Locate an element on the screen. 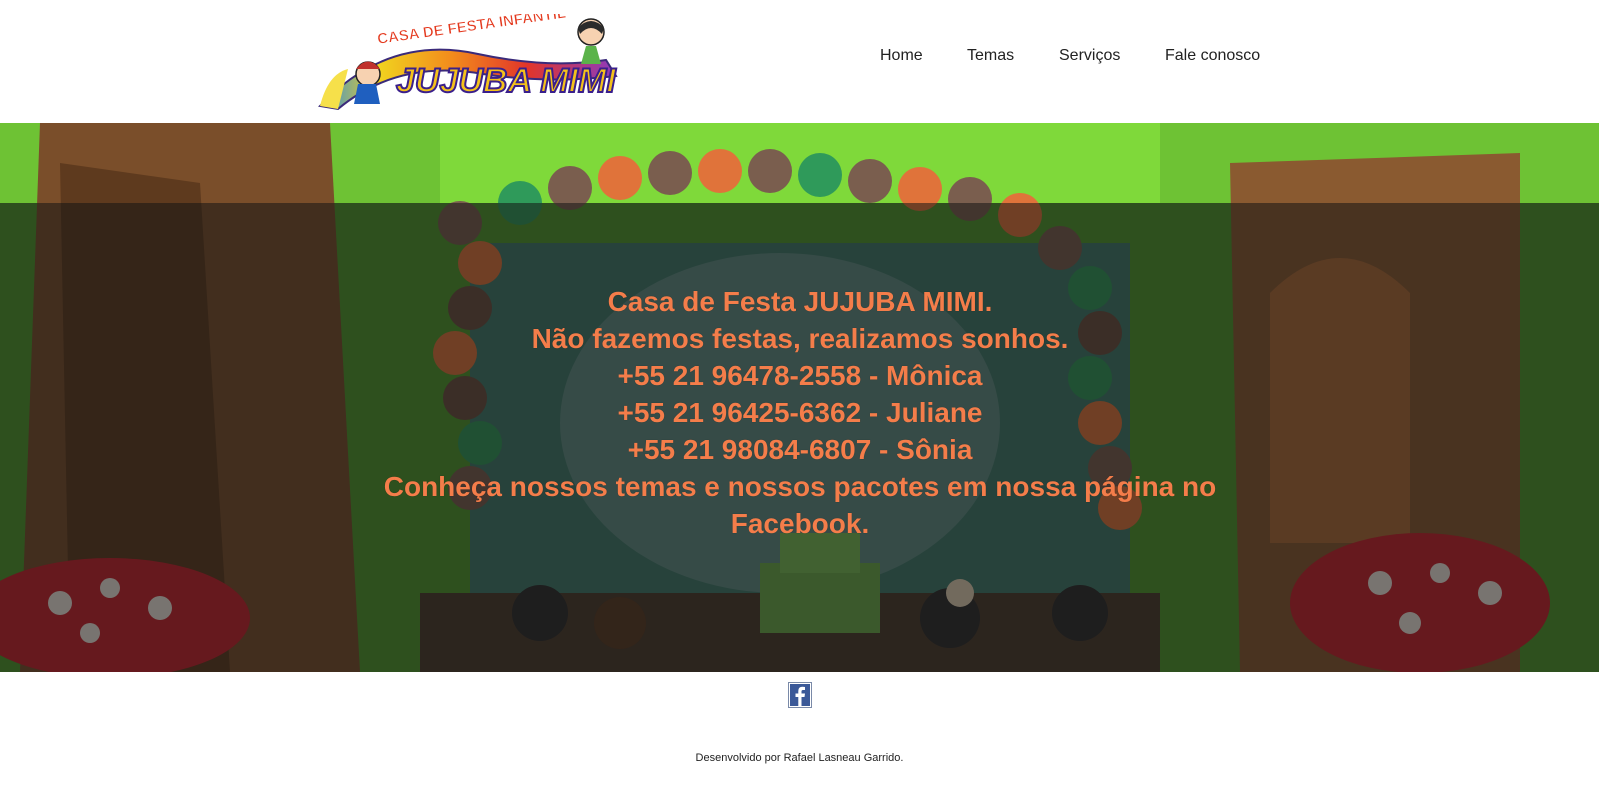  nav-fale-conosco: Fale conosco is located at coordinates (1212, 56).